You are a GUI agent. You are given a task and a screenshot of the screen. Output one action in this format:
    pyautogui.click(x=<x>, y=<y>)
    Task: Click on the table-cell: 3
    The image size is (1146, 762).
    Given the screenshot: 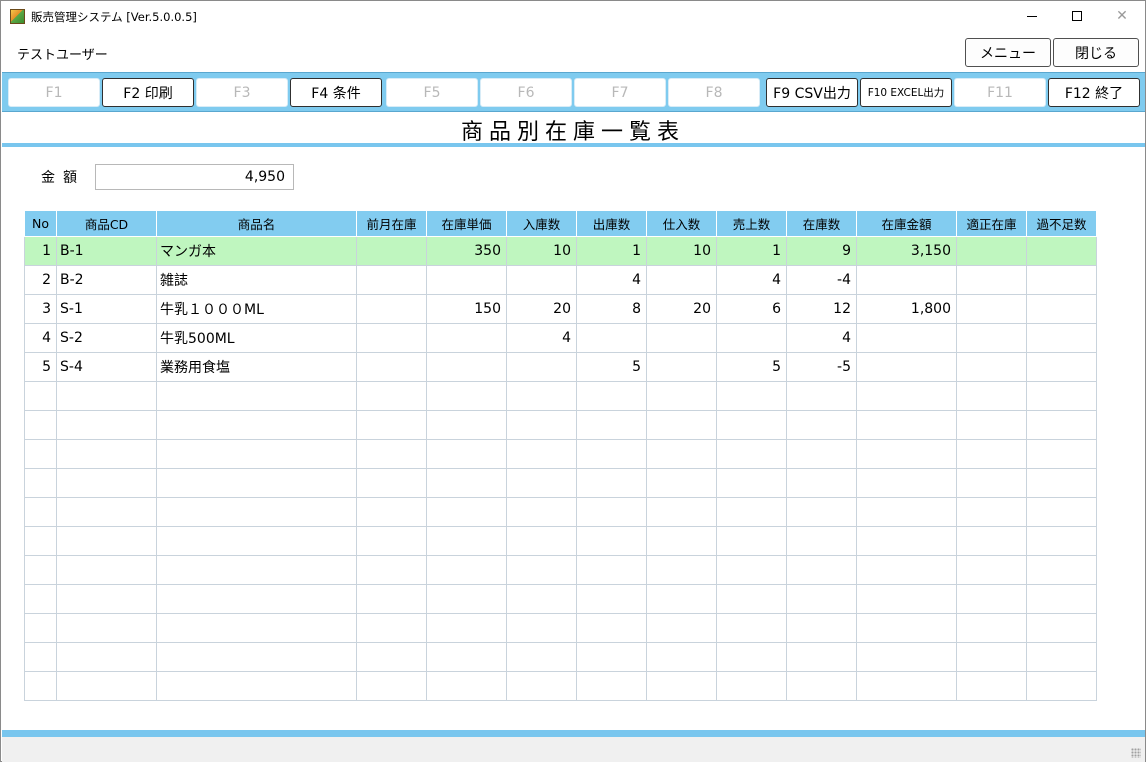 What is the action you would take?
    pyautogui.click(x=40, y=309)
    